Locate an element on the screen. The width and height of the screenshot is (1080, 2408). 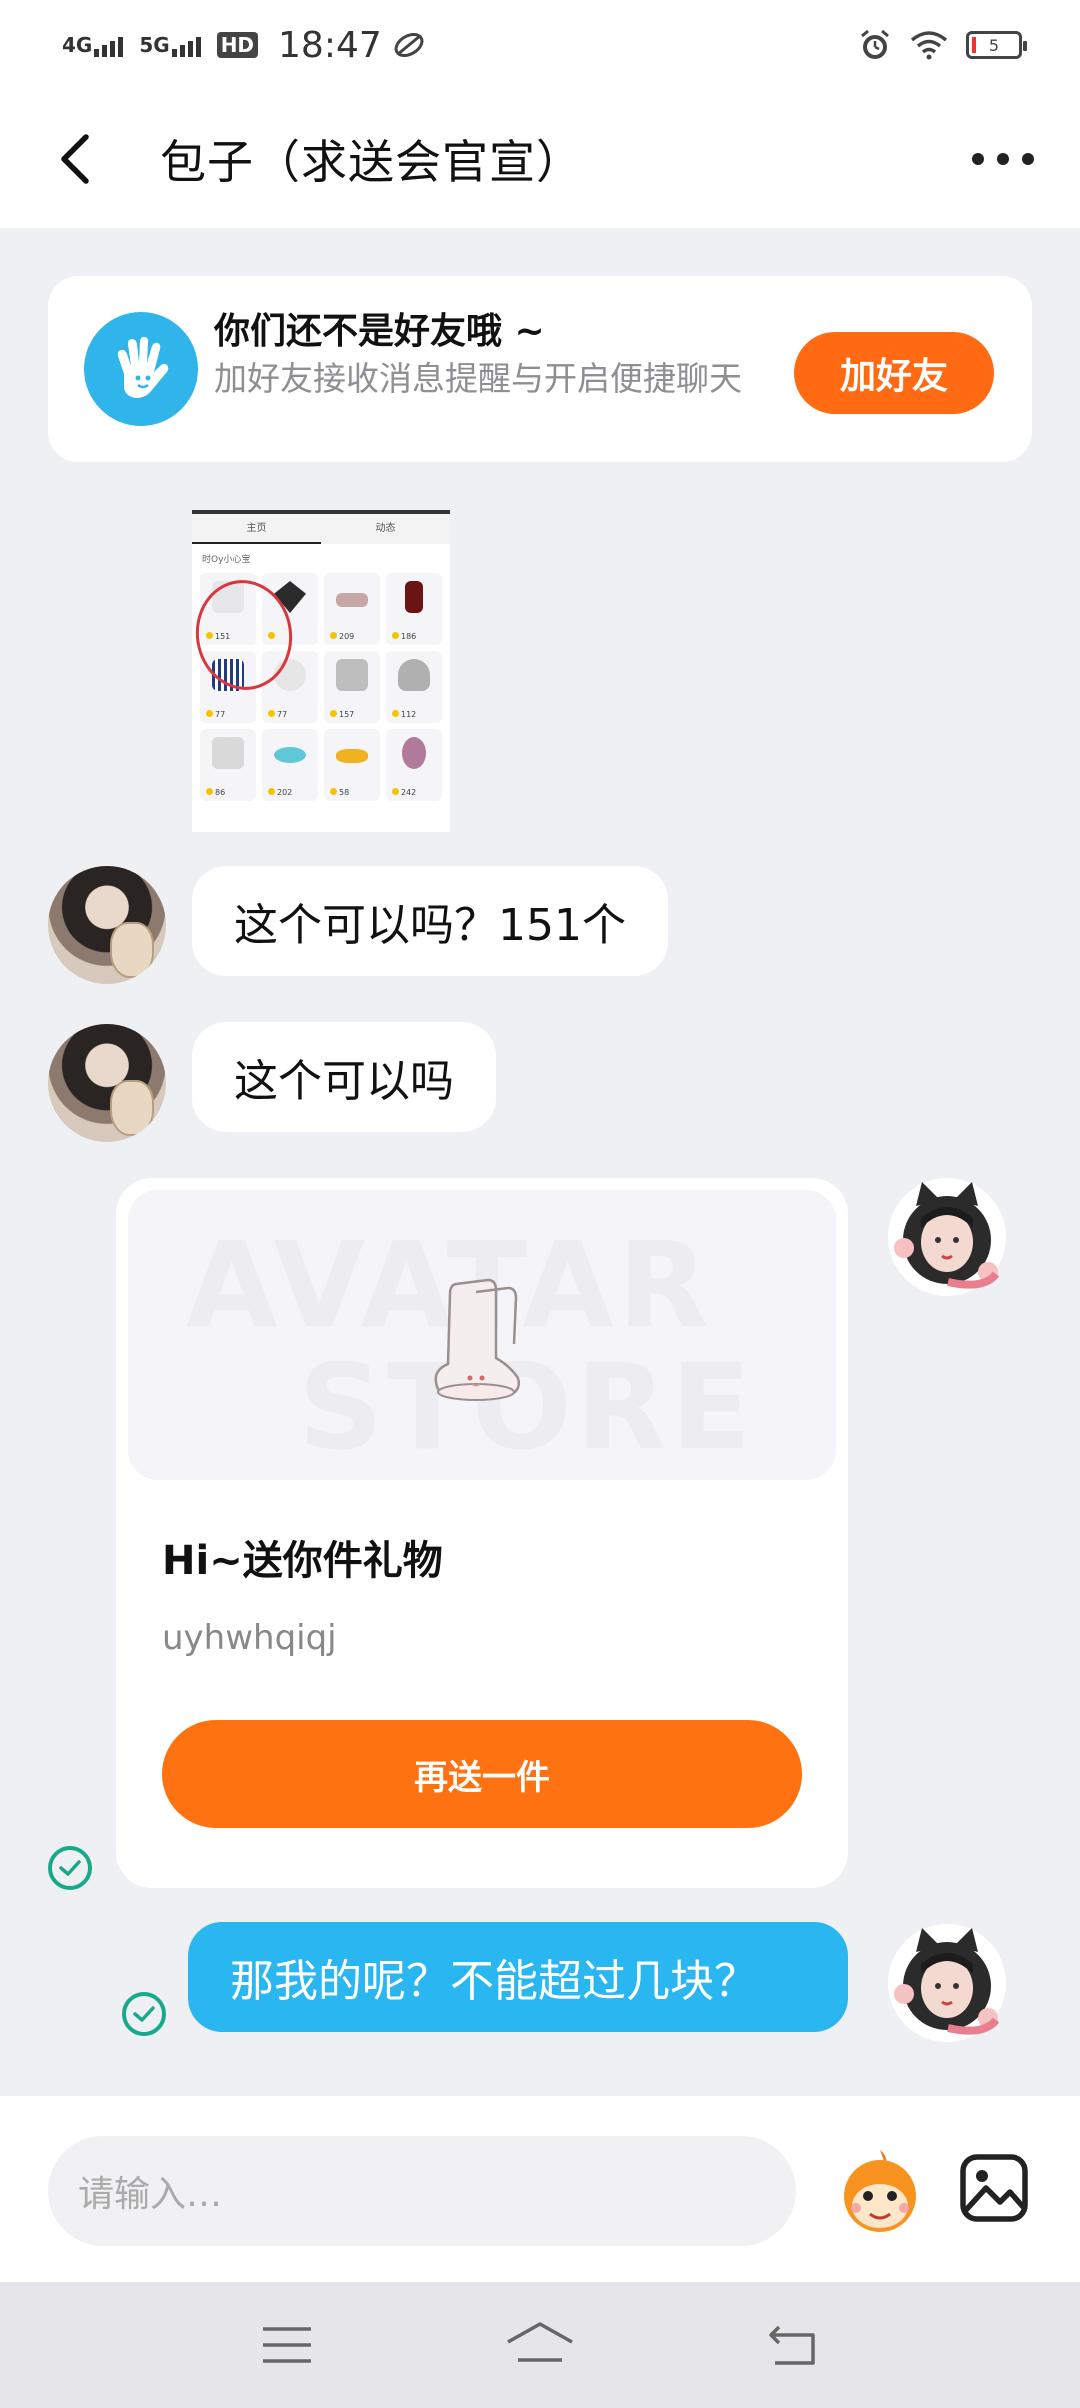
friend-request-banner: 你们还不是好友哦 ~ 加好友接收消息提醒与开启便捷聊天 加好友 is located at coordinates (540, 369).